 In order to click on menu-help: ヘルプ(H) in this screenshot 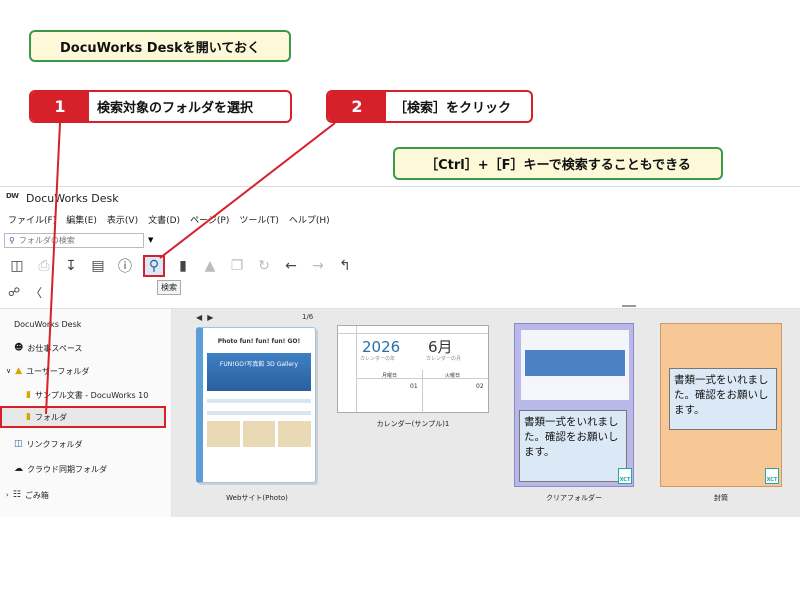, I will do `click(309, 219)`.